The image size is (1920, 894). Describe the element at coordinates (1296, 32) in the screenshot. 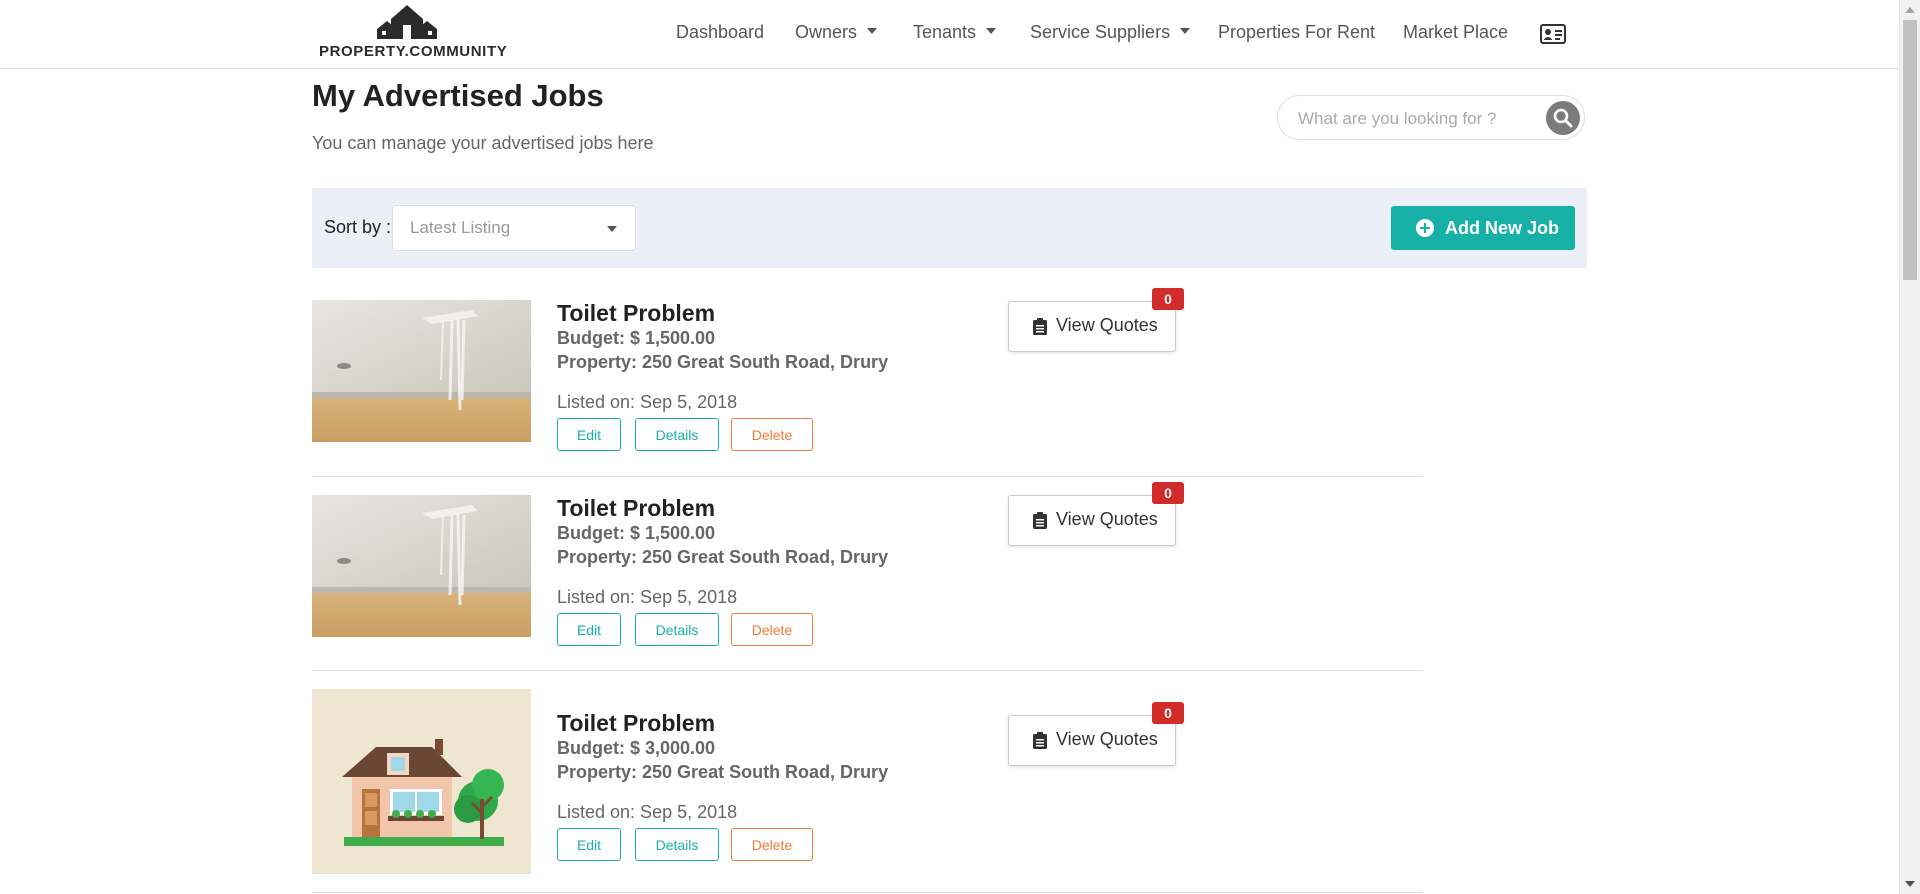

I see `nav-properties-for-rent: Properties For Rent` at that location.